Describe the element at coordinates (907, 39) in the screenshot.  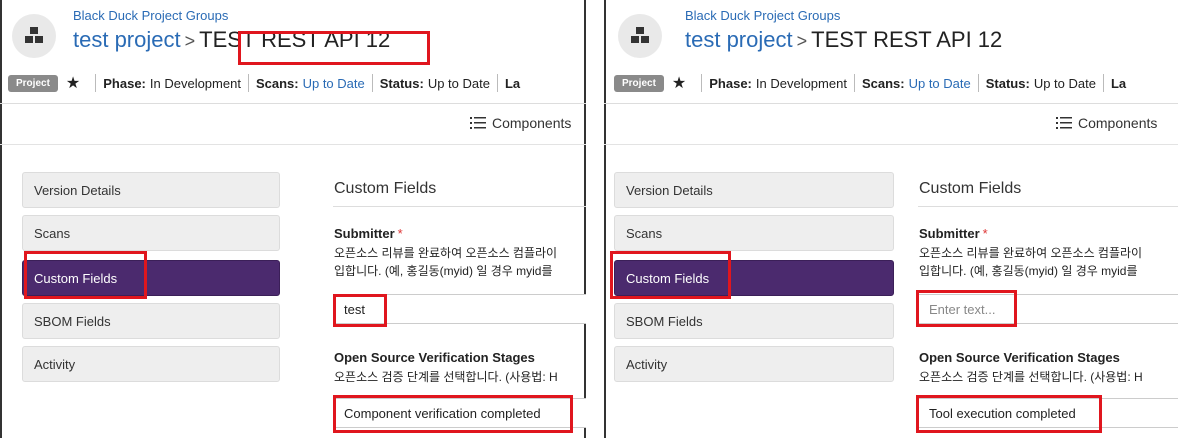
I see `version-name: TEST REST API 12` at that location.